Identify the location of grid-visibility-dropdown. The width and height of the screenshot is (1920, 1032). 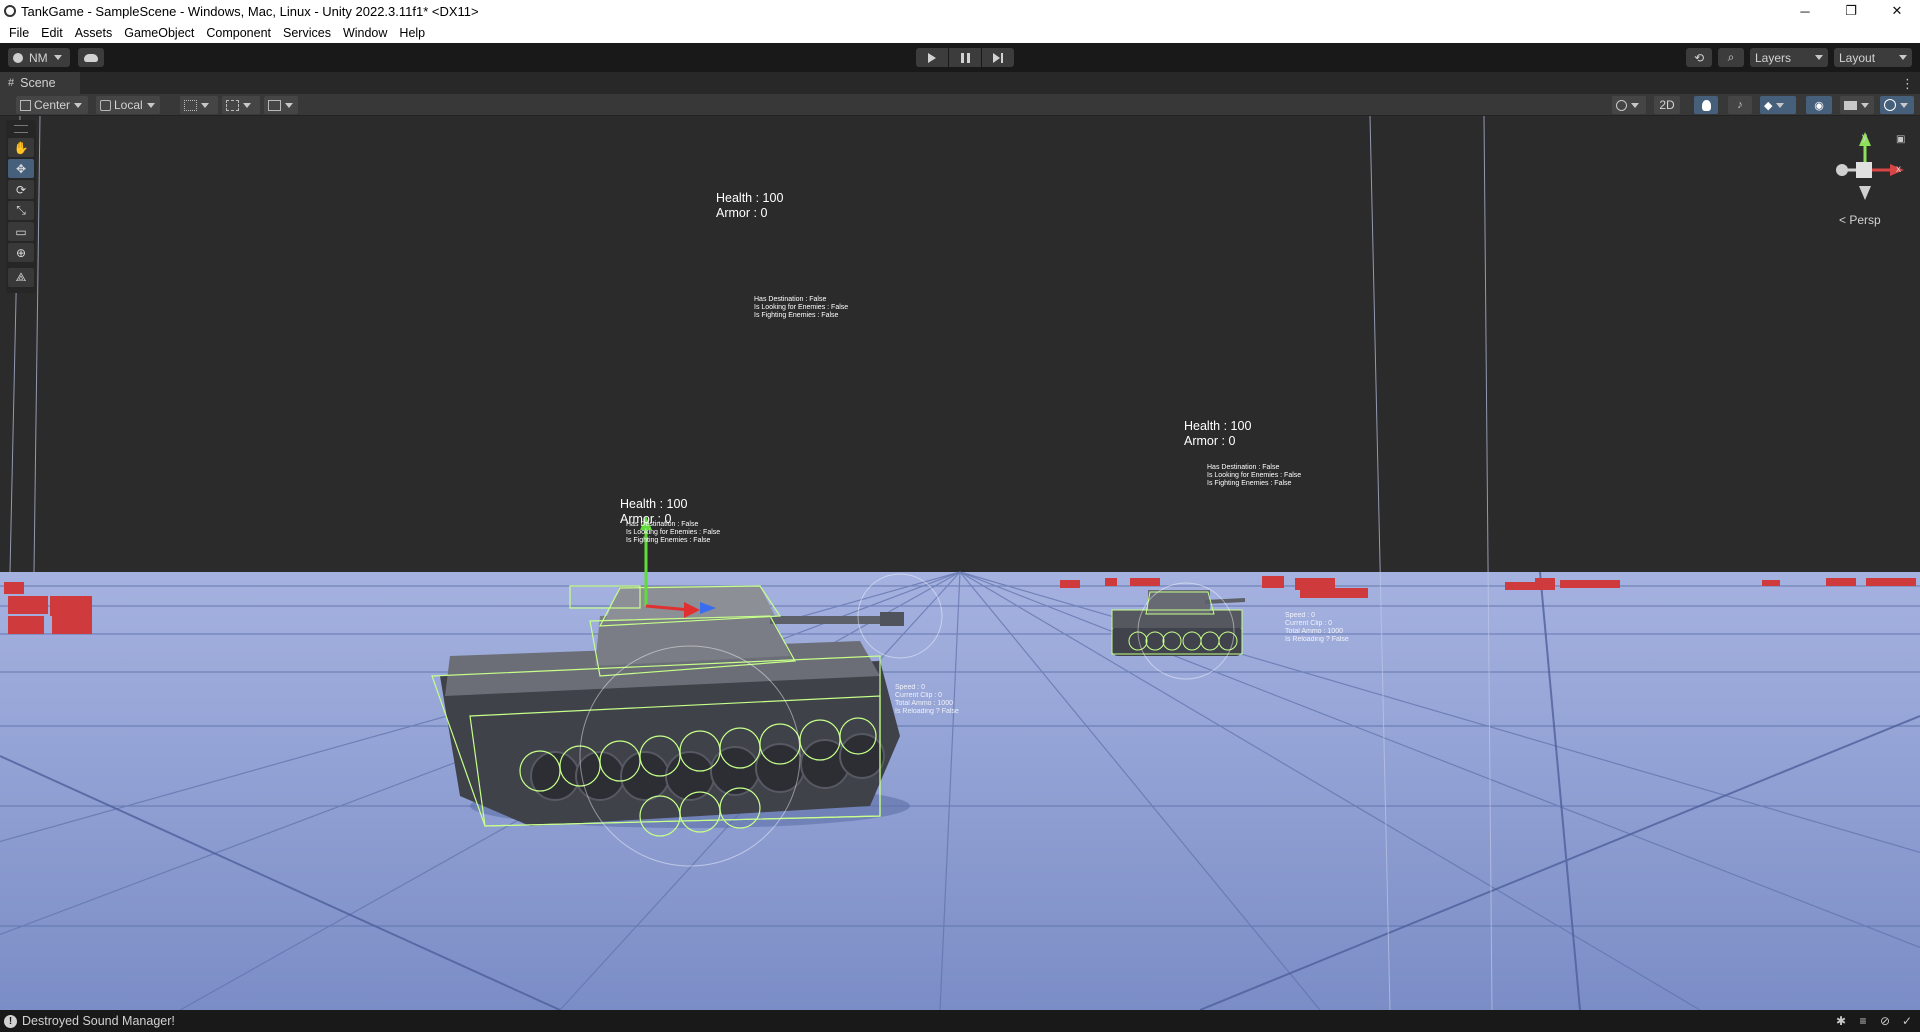
(199, 105).